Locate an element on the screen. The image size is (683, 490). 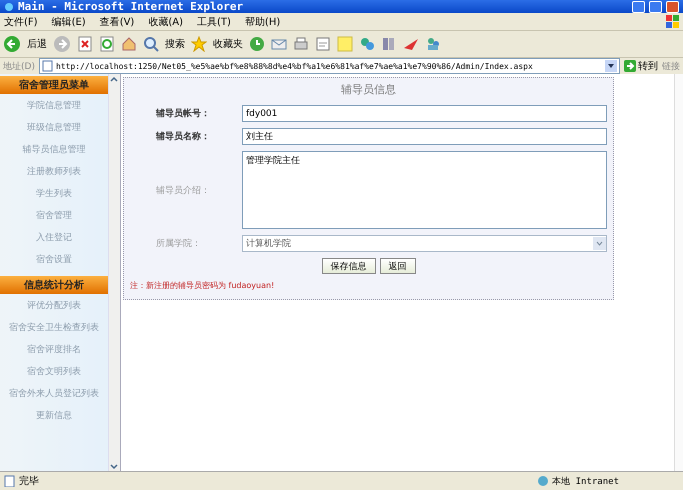
menu-item: 收藏(A) is located at coordinates (165, 21).